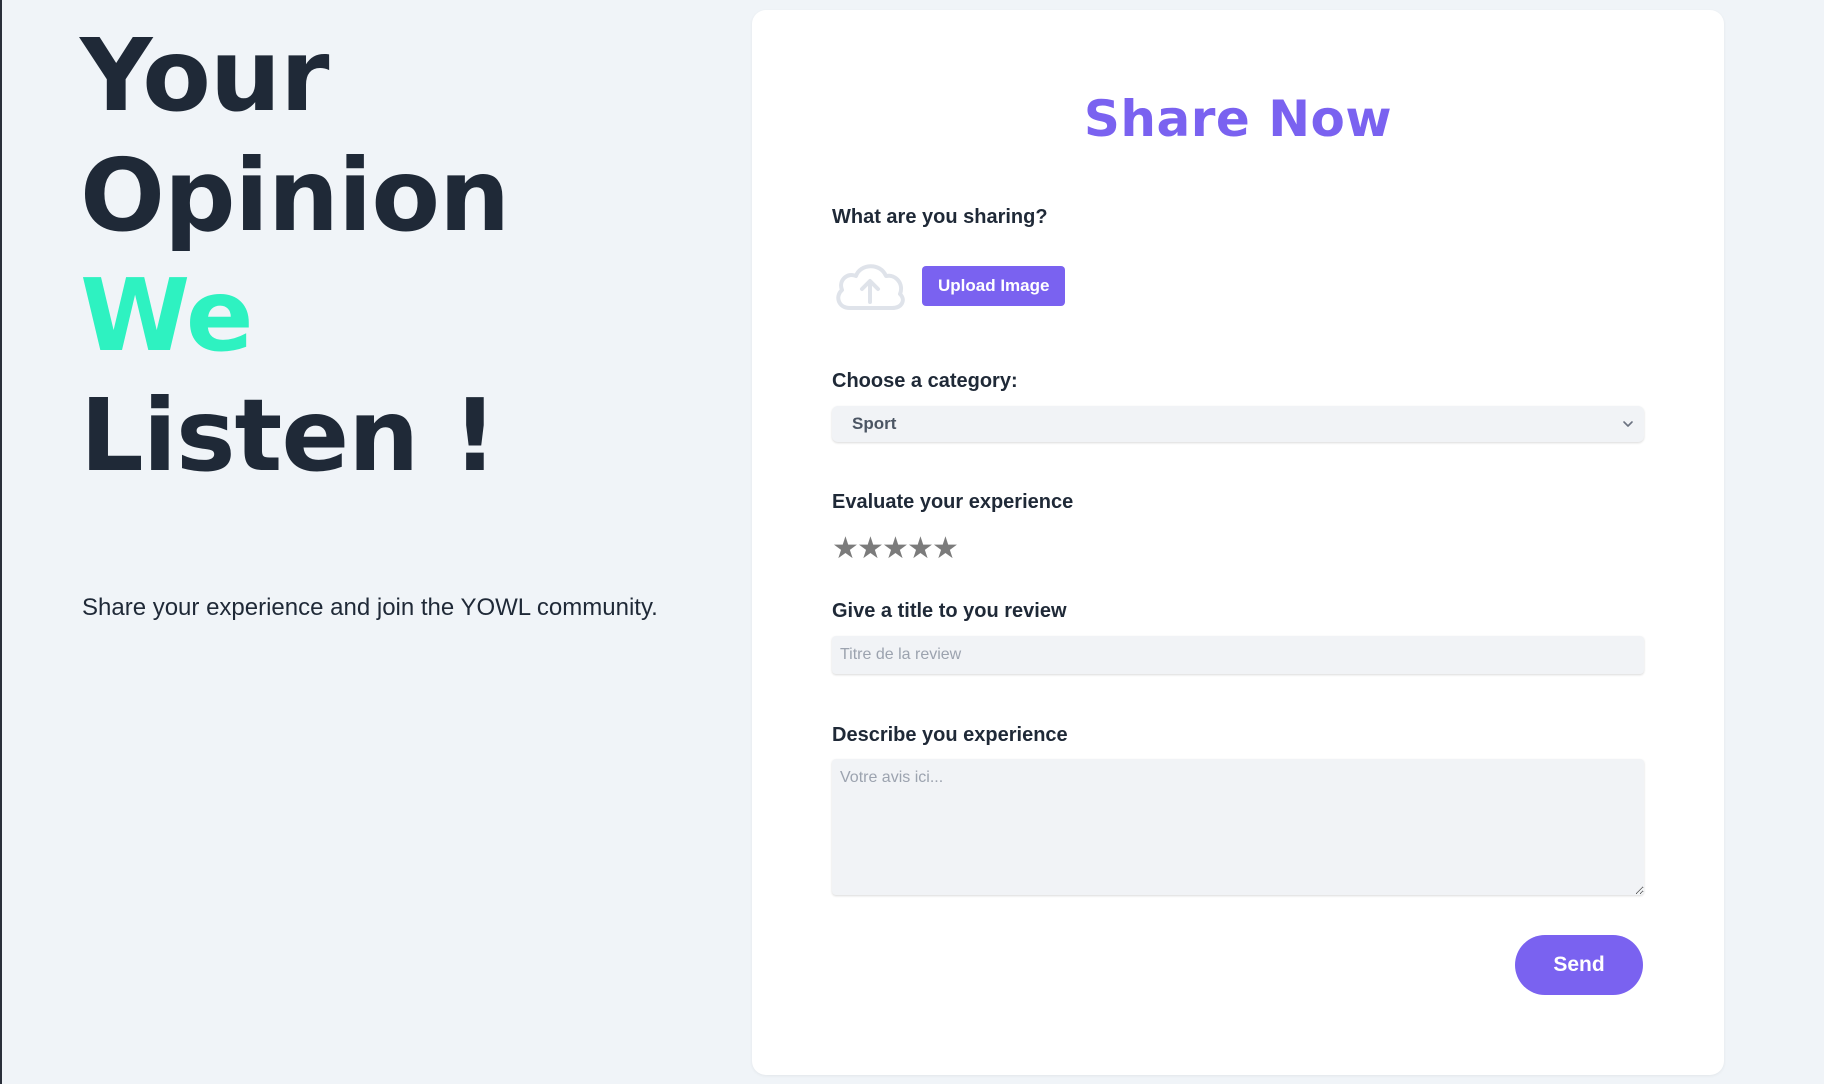  What do you see at coordinates (953, 502) in the screenshot?
I see `rating-label: Evaluate your experience` at bounding box center [953, 502].